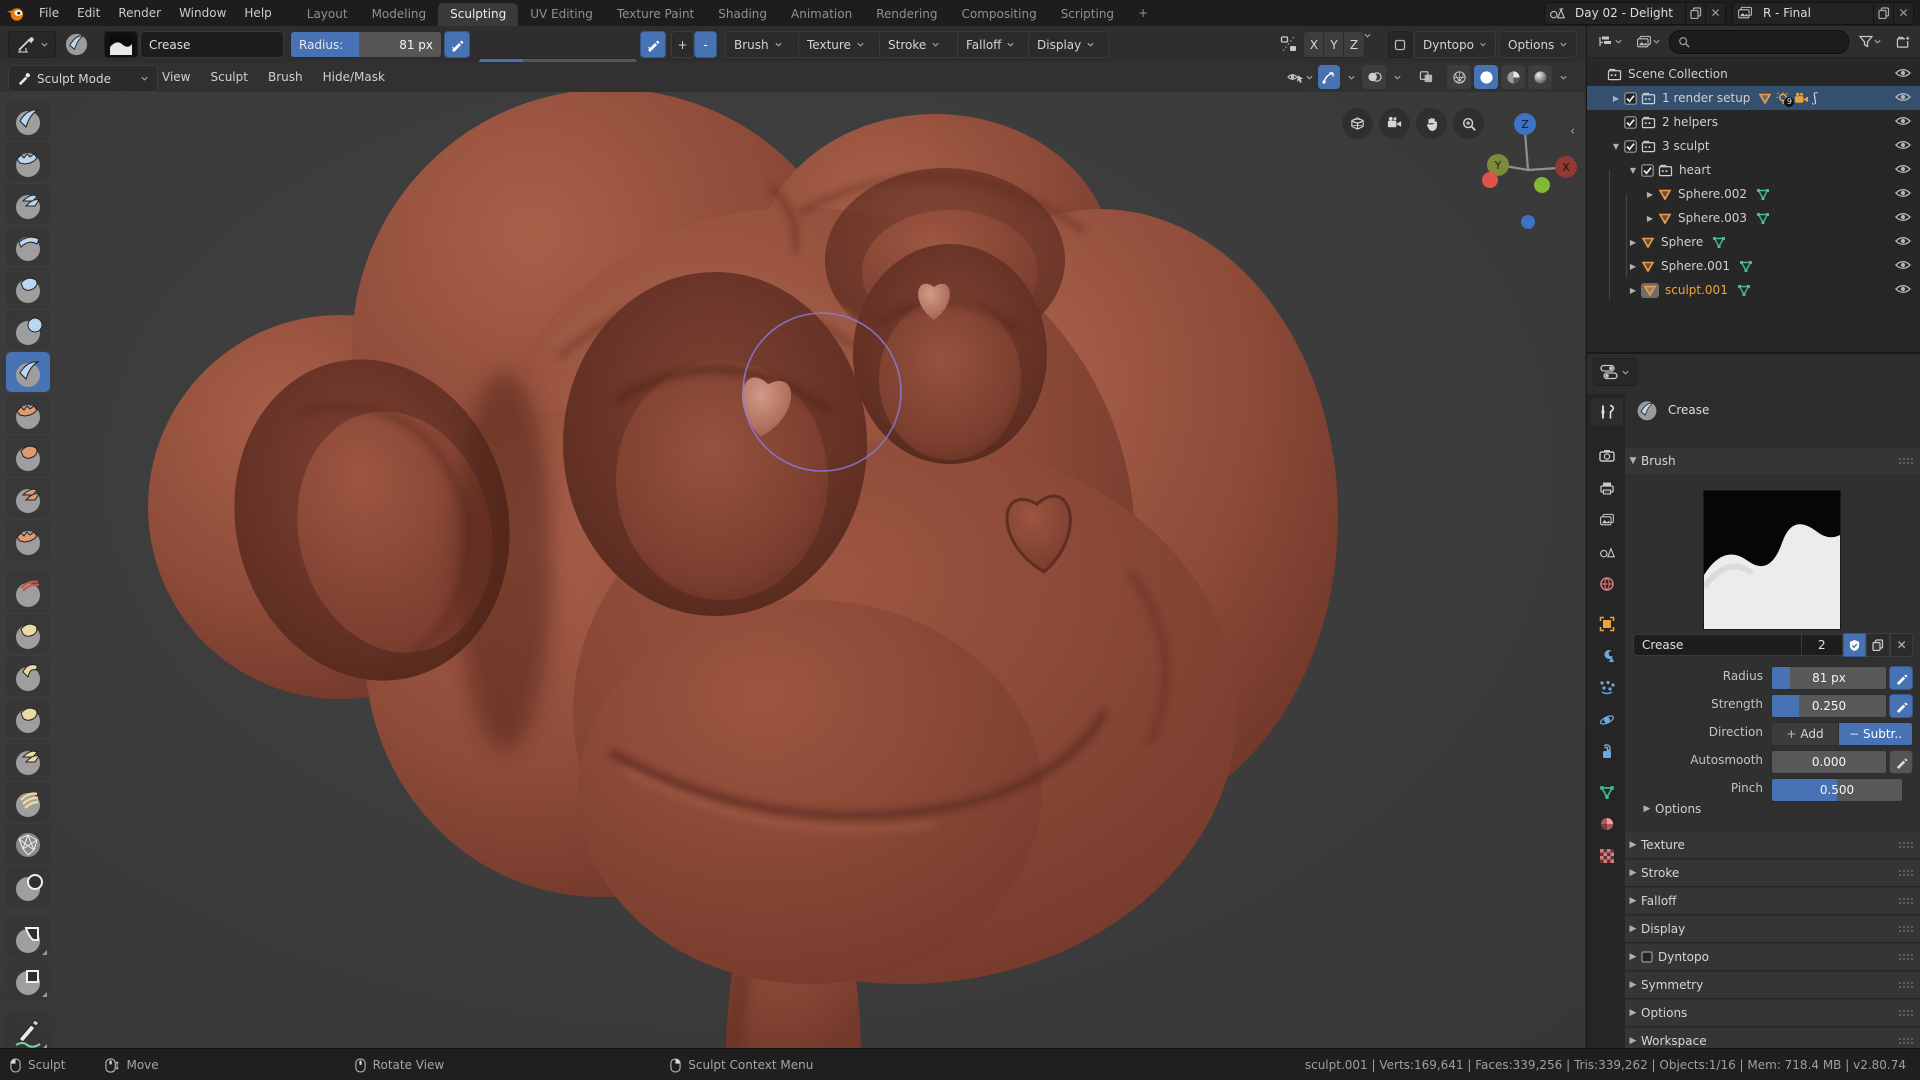  Describe the element at coordinates (28, 330) in the screenshot. I see `sculpt-tool-blob` at that location.